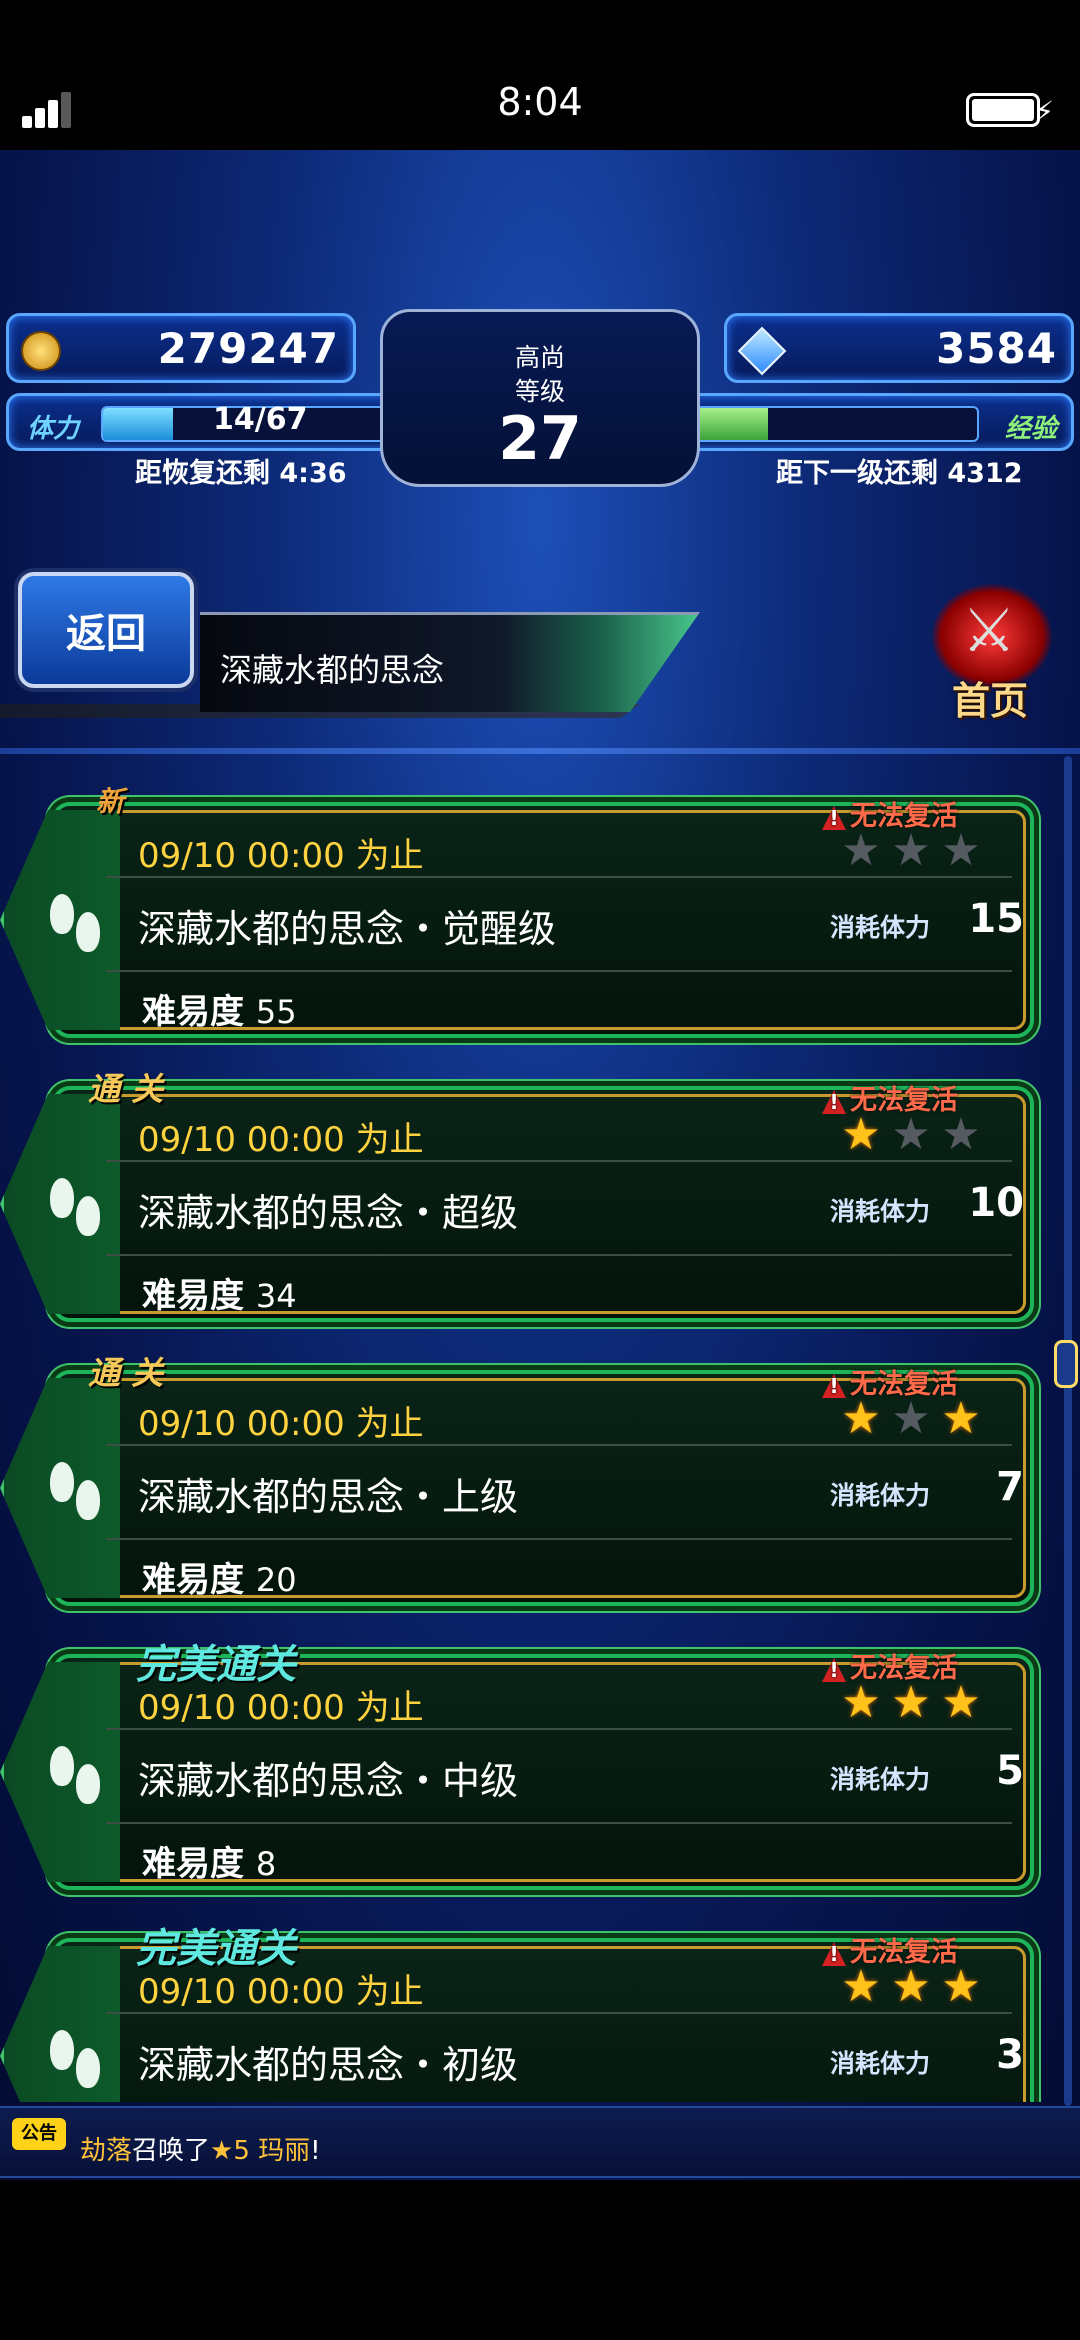 The image size is (1080, 2340). What do you see at coordinates (209, 1864) in the screenshot?
I see `difficulty: 难易度 8` at bounding box center [209, 1864].